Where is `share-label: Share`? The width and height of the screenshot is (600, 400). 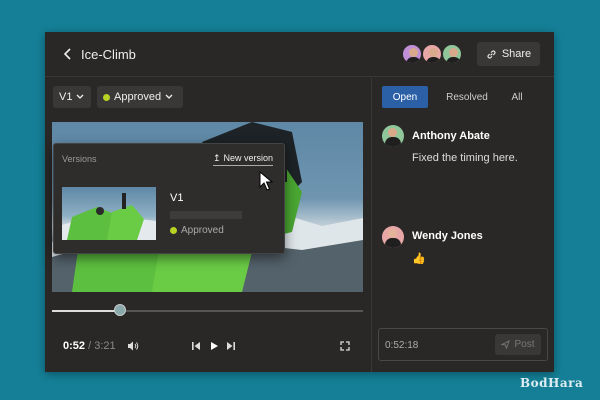 share-label: Share is located at coordinates (516, 54).